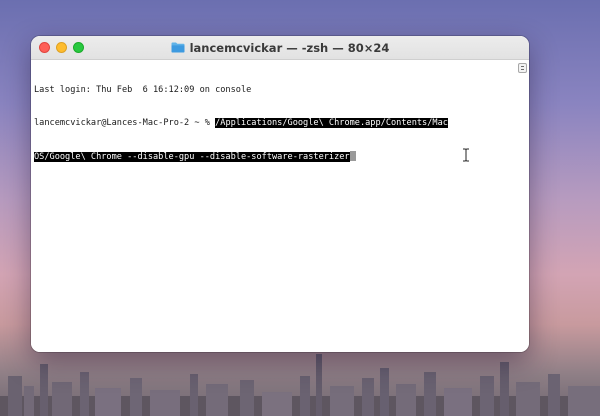  I want to click on scrollbar-toggle-button, so click(522, 68).